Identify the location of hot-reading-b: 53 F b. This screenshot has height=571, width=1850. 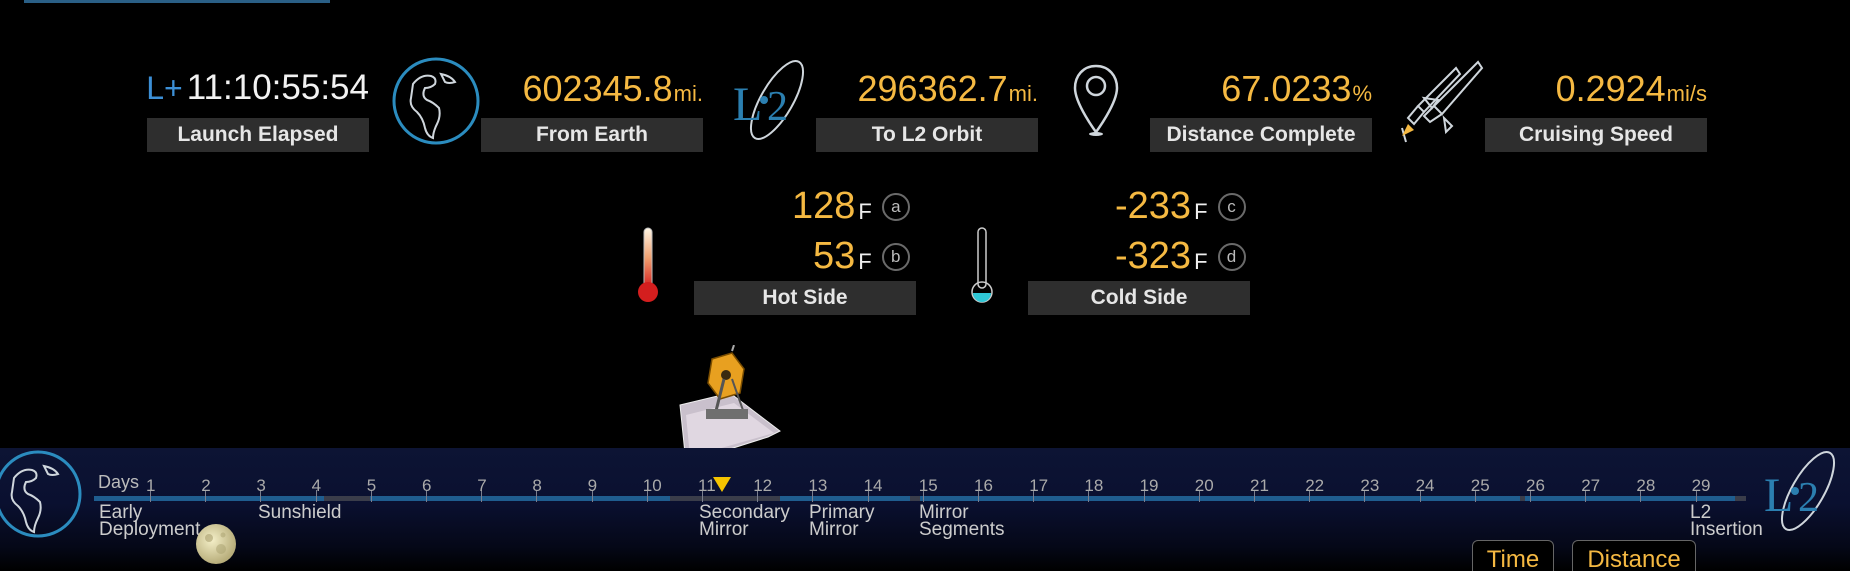
(861, 256).